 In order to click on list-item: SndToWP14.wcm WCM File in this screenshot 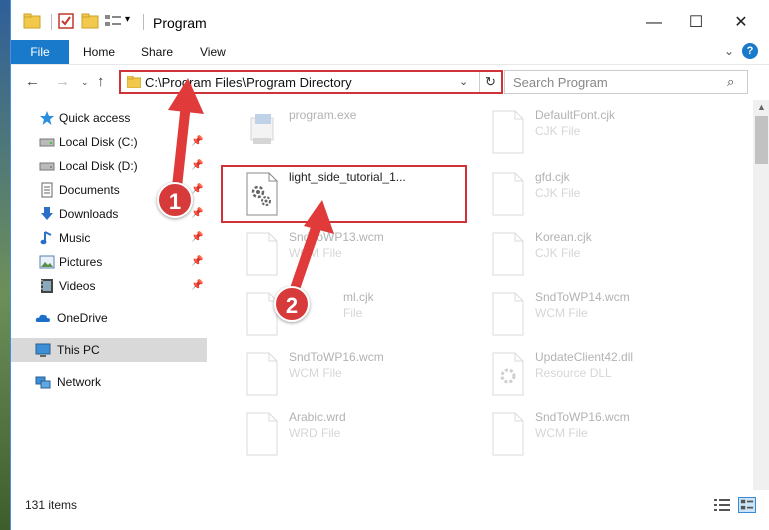, I will do `click(601, 314)`.